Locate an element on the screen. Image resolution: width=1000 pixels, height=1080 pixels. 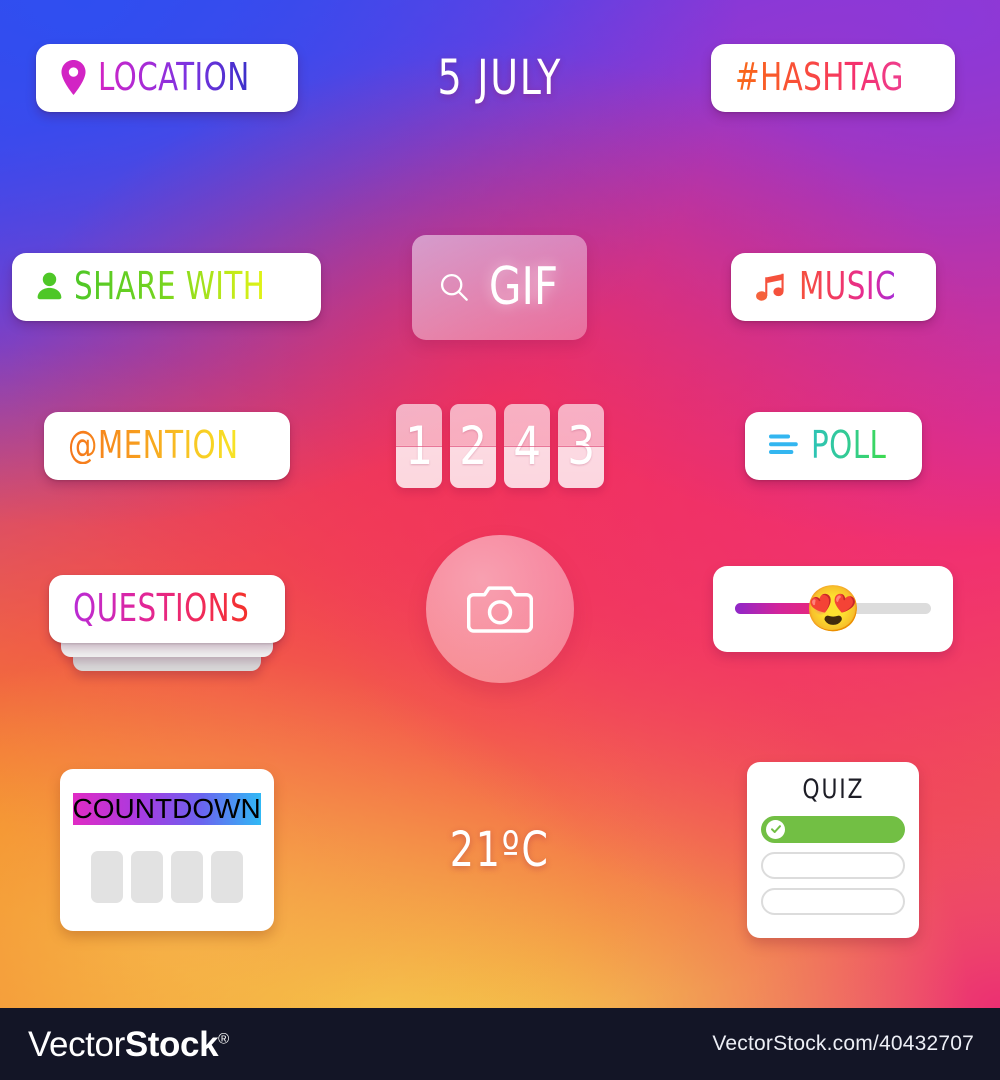
grid-cell: 😍 is located at coordinates (833, 608).